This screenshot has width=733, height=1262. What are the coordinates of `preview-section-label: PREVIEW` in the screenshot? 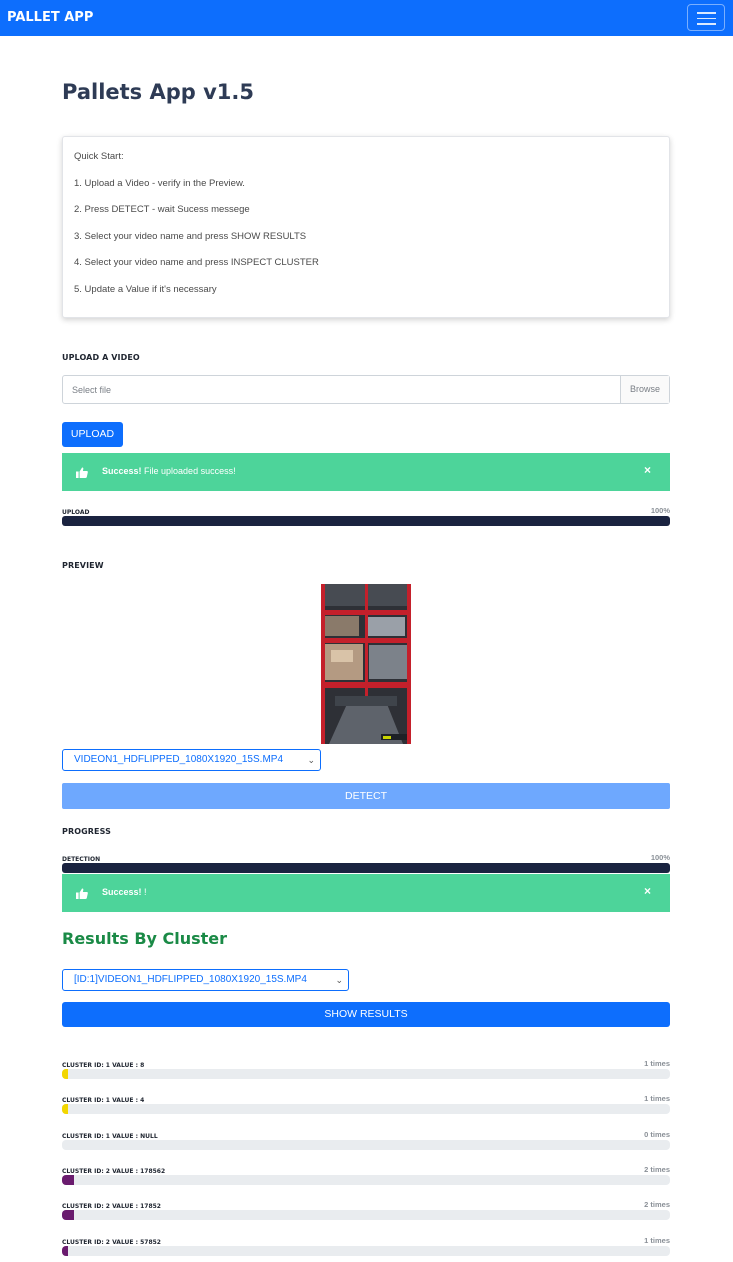 It's located at (83, 565).